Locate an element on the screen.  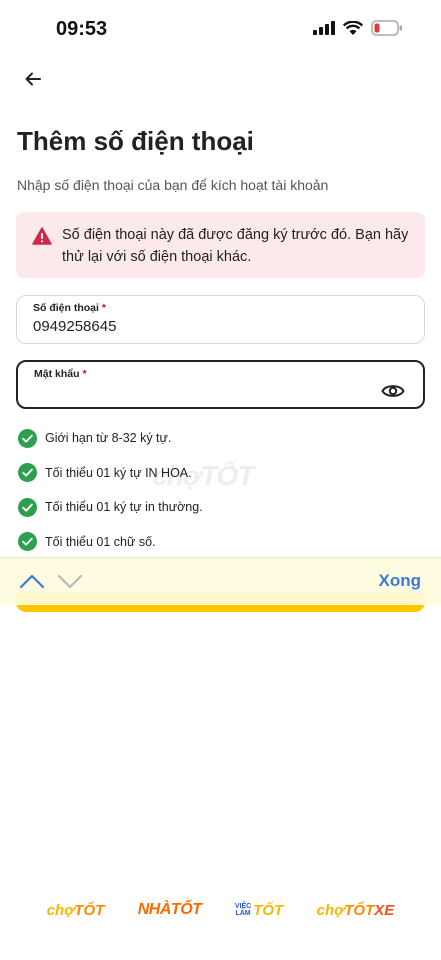
password-rule: Tối thiểu 01 chữ số. is located at coordinates (110, 542).